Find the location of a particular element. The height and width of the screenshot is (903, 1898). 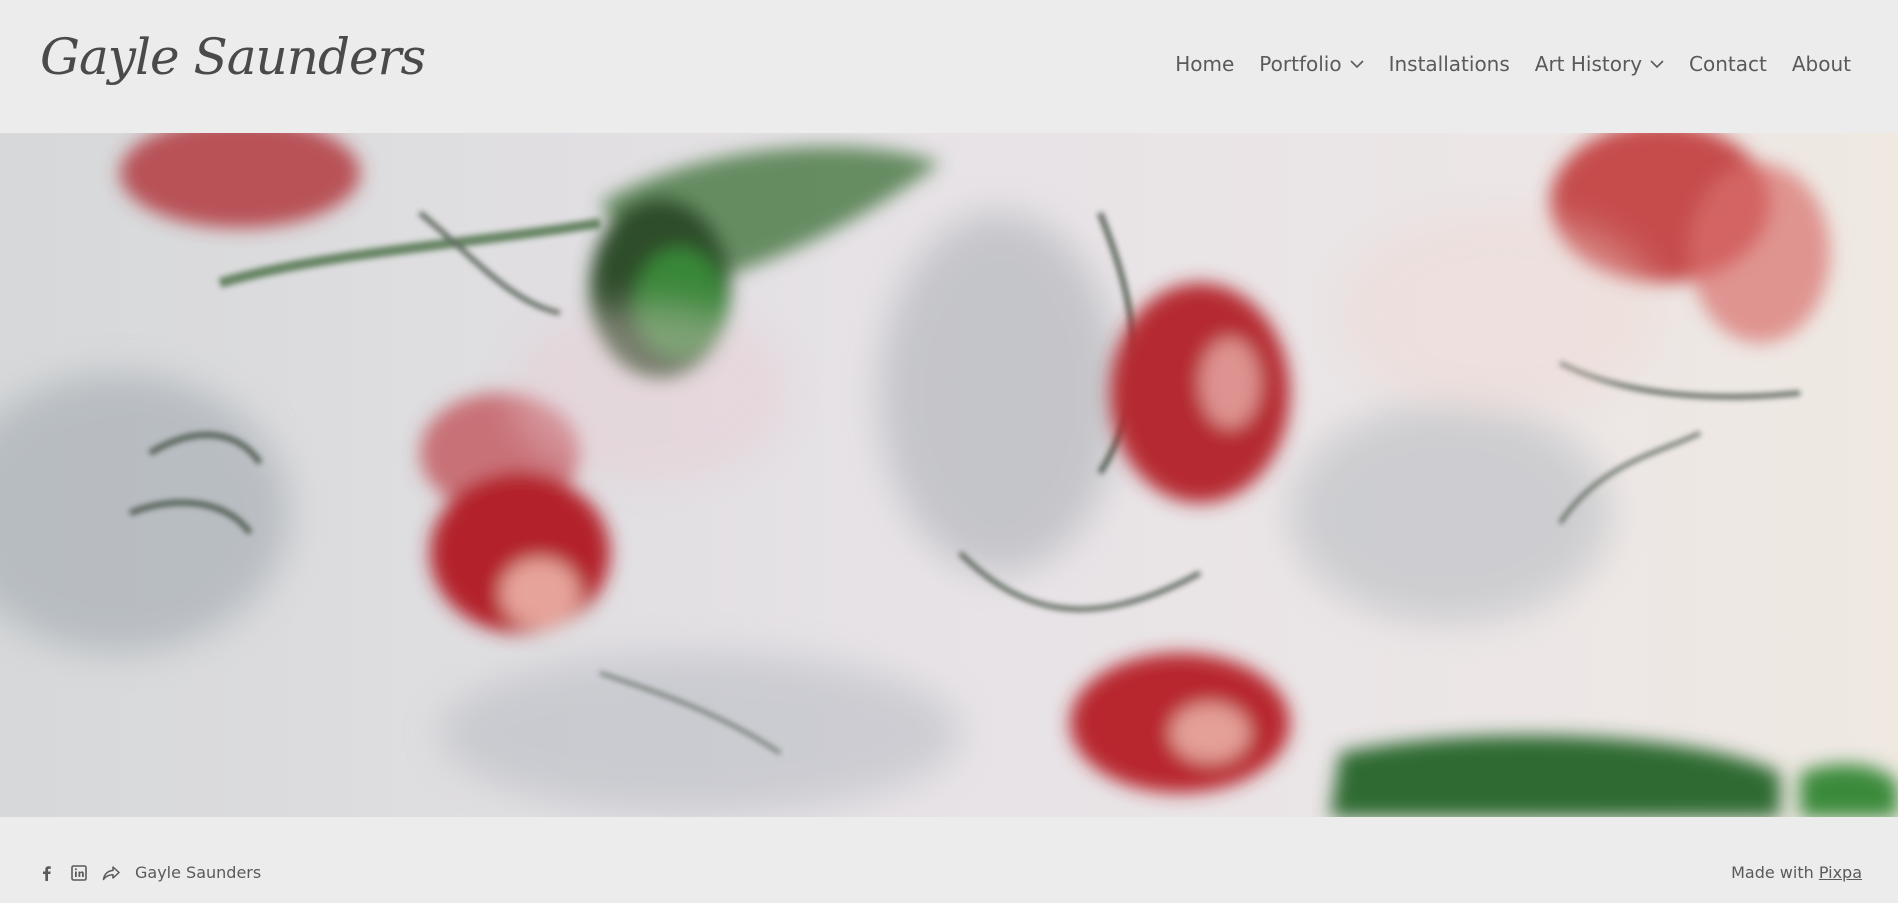

made-with-credit: Made with Pixpa is located at coordinates (1796, 872).